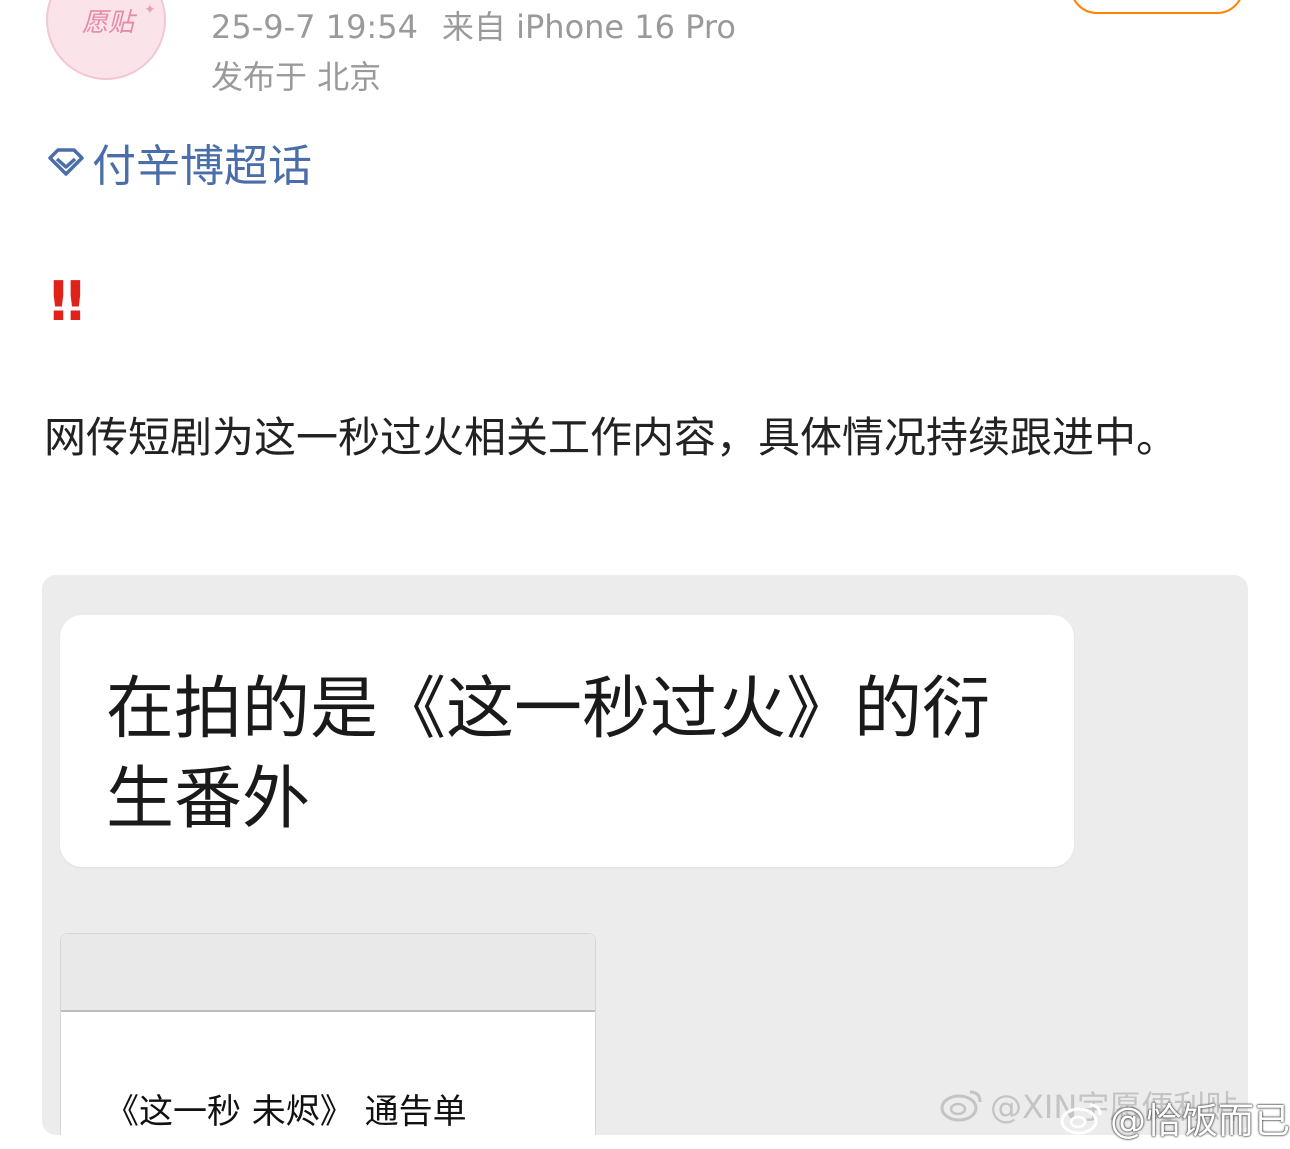 This screenshot has height=1149, width=1290. What do you see at coordinates (106, 40) in the screenshot?
I see `author-avatar: 愿贴 ✦` at bounding box center [106, 40].